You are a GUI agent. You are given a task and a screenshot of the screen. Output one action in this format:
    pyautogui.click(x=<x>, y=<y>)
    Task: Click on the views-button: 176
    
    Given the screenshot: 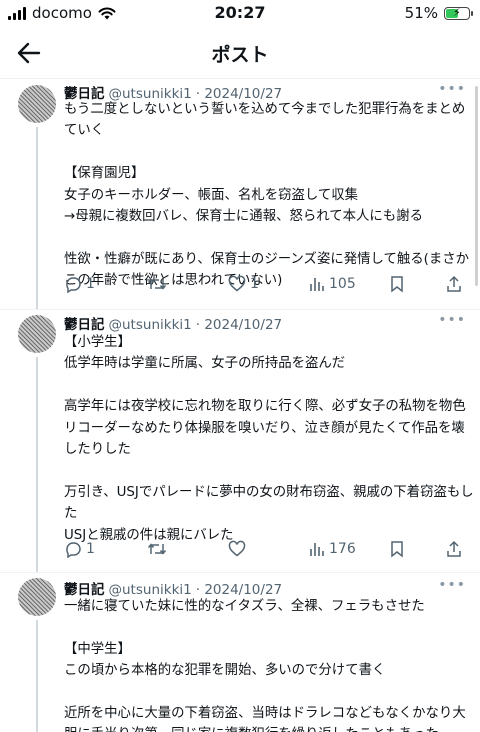 What is the action you would take?
    pyautogui.click(x=332, y=549)
    